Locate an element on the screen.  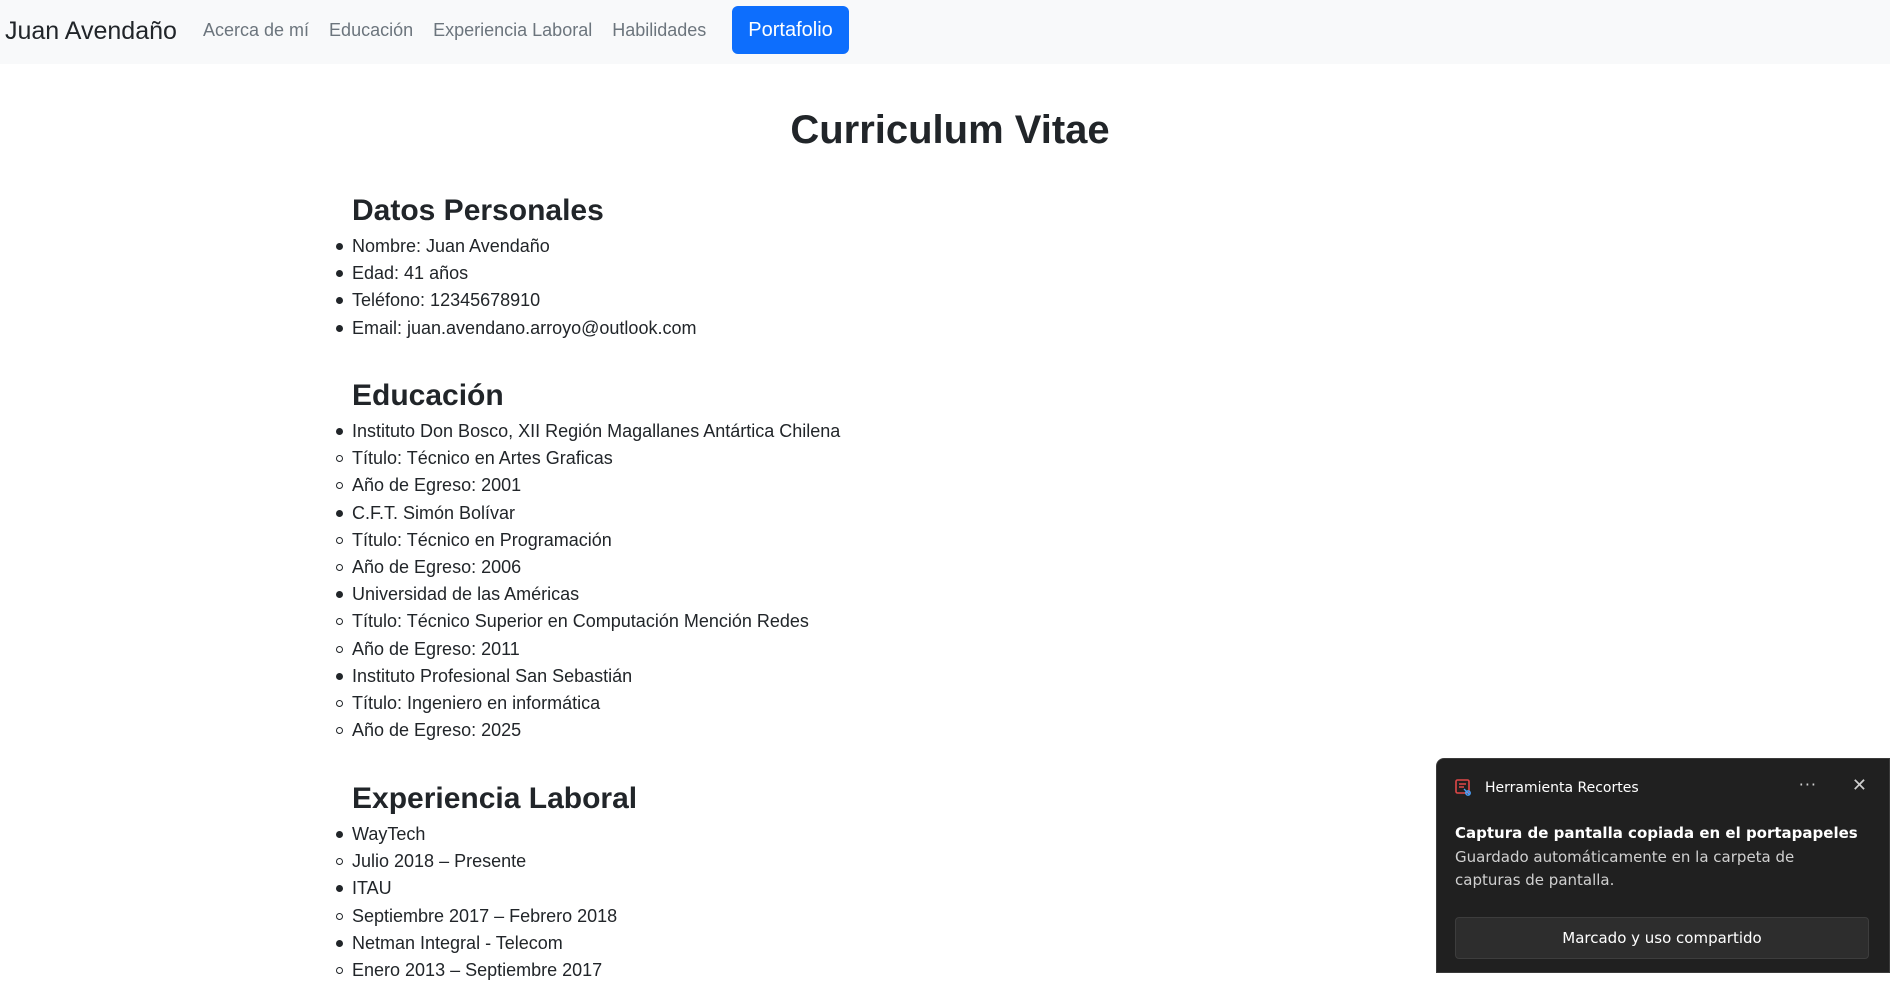
list-item-text: Septiembre 2017 – Febrero 2018 is located at coordinates (485, 915).